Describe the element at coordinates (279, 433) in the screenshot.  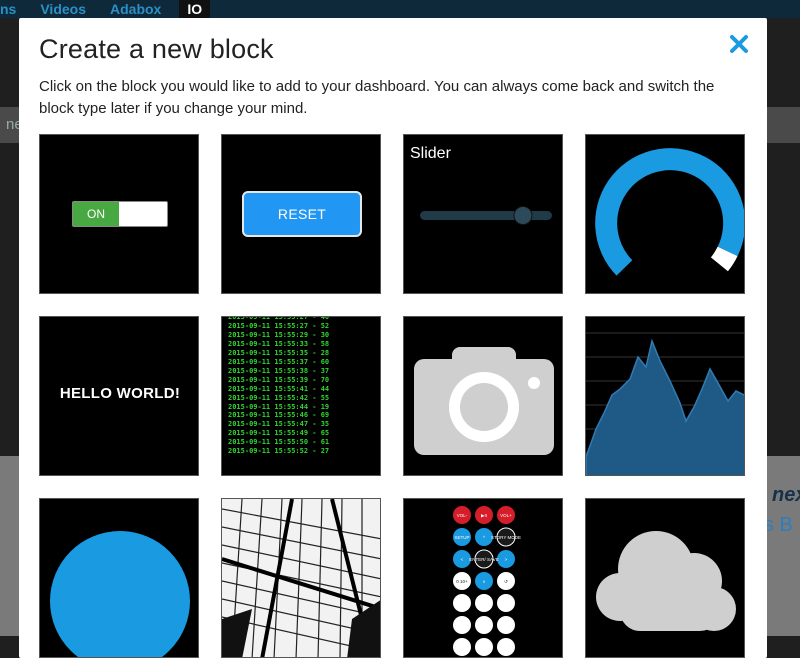
I see `stream-line: 2015-09-11 15:55:49 - 65` at that location.